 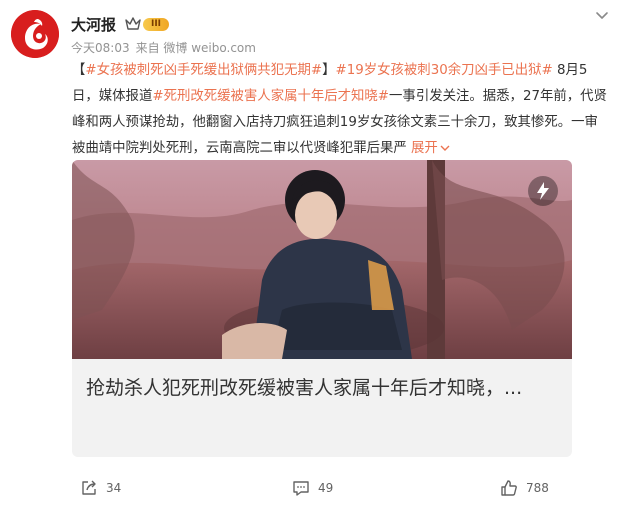 I want to click on like-count: 788, so click(x=537, y=488).